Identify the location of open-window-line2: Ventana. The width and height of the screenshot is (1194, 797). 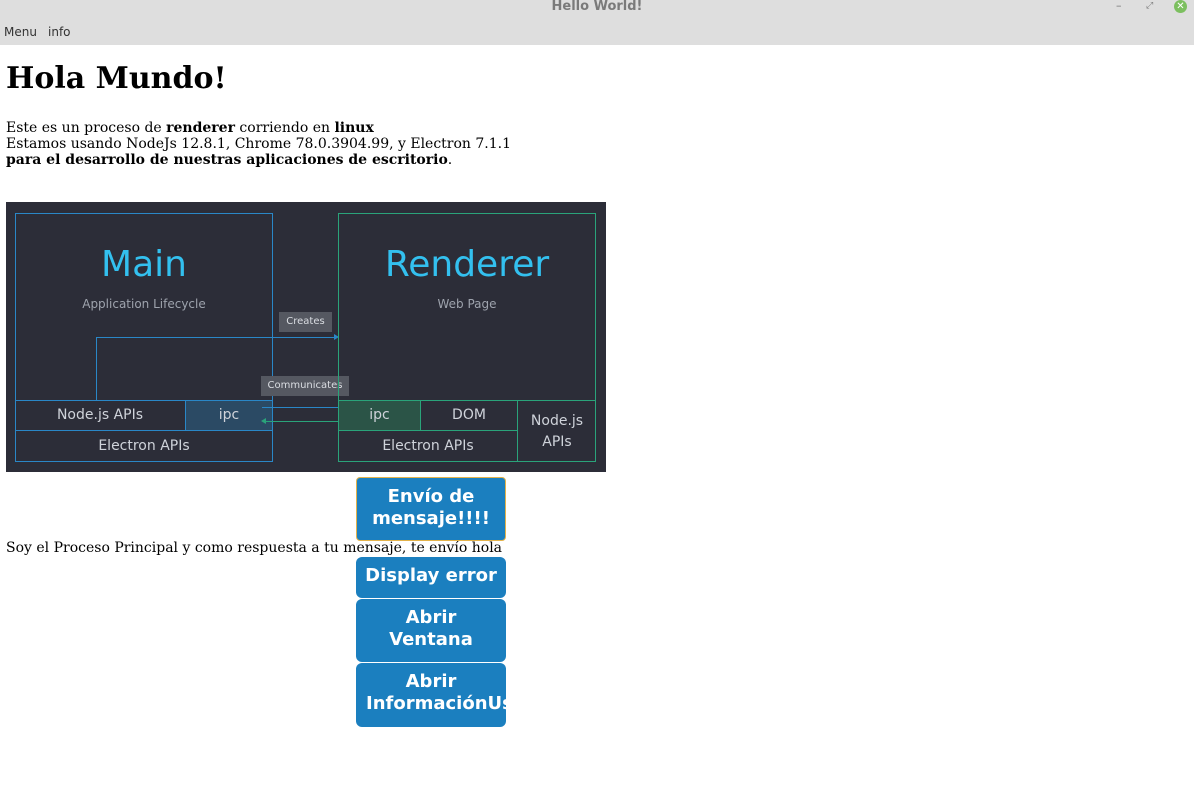
(431, 639).